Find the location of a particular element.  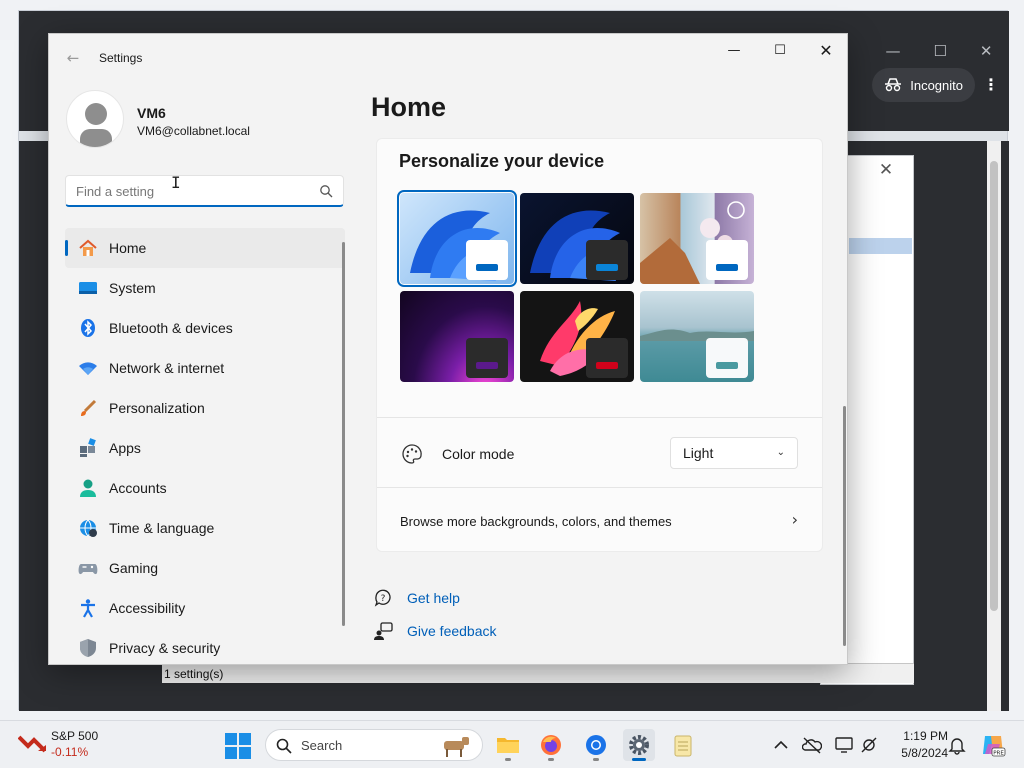

window-title: Settings is located at coordinates (121, 58).